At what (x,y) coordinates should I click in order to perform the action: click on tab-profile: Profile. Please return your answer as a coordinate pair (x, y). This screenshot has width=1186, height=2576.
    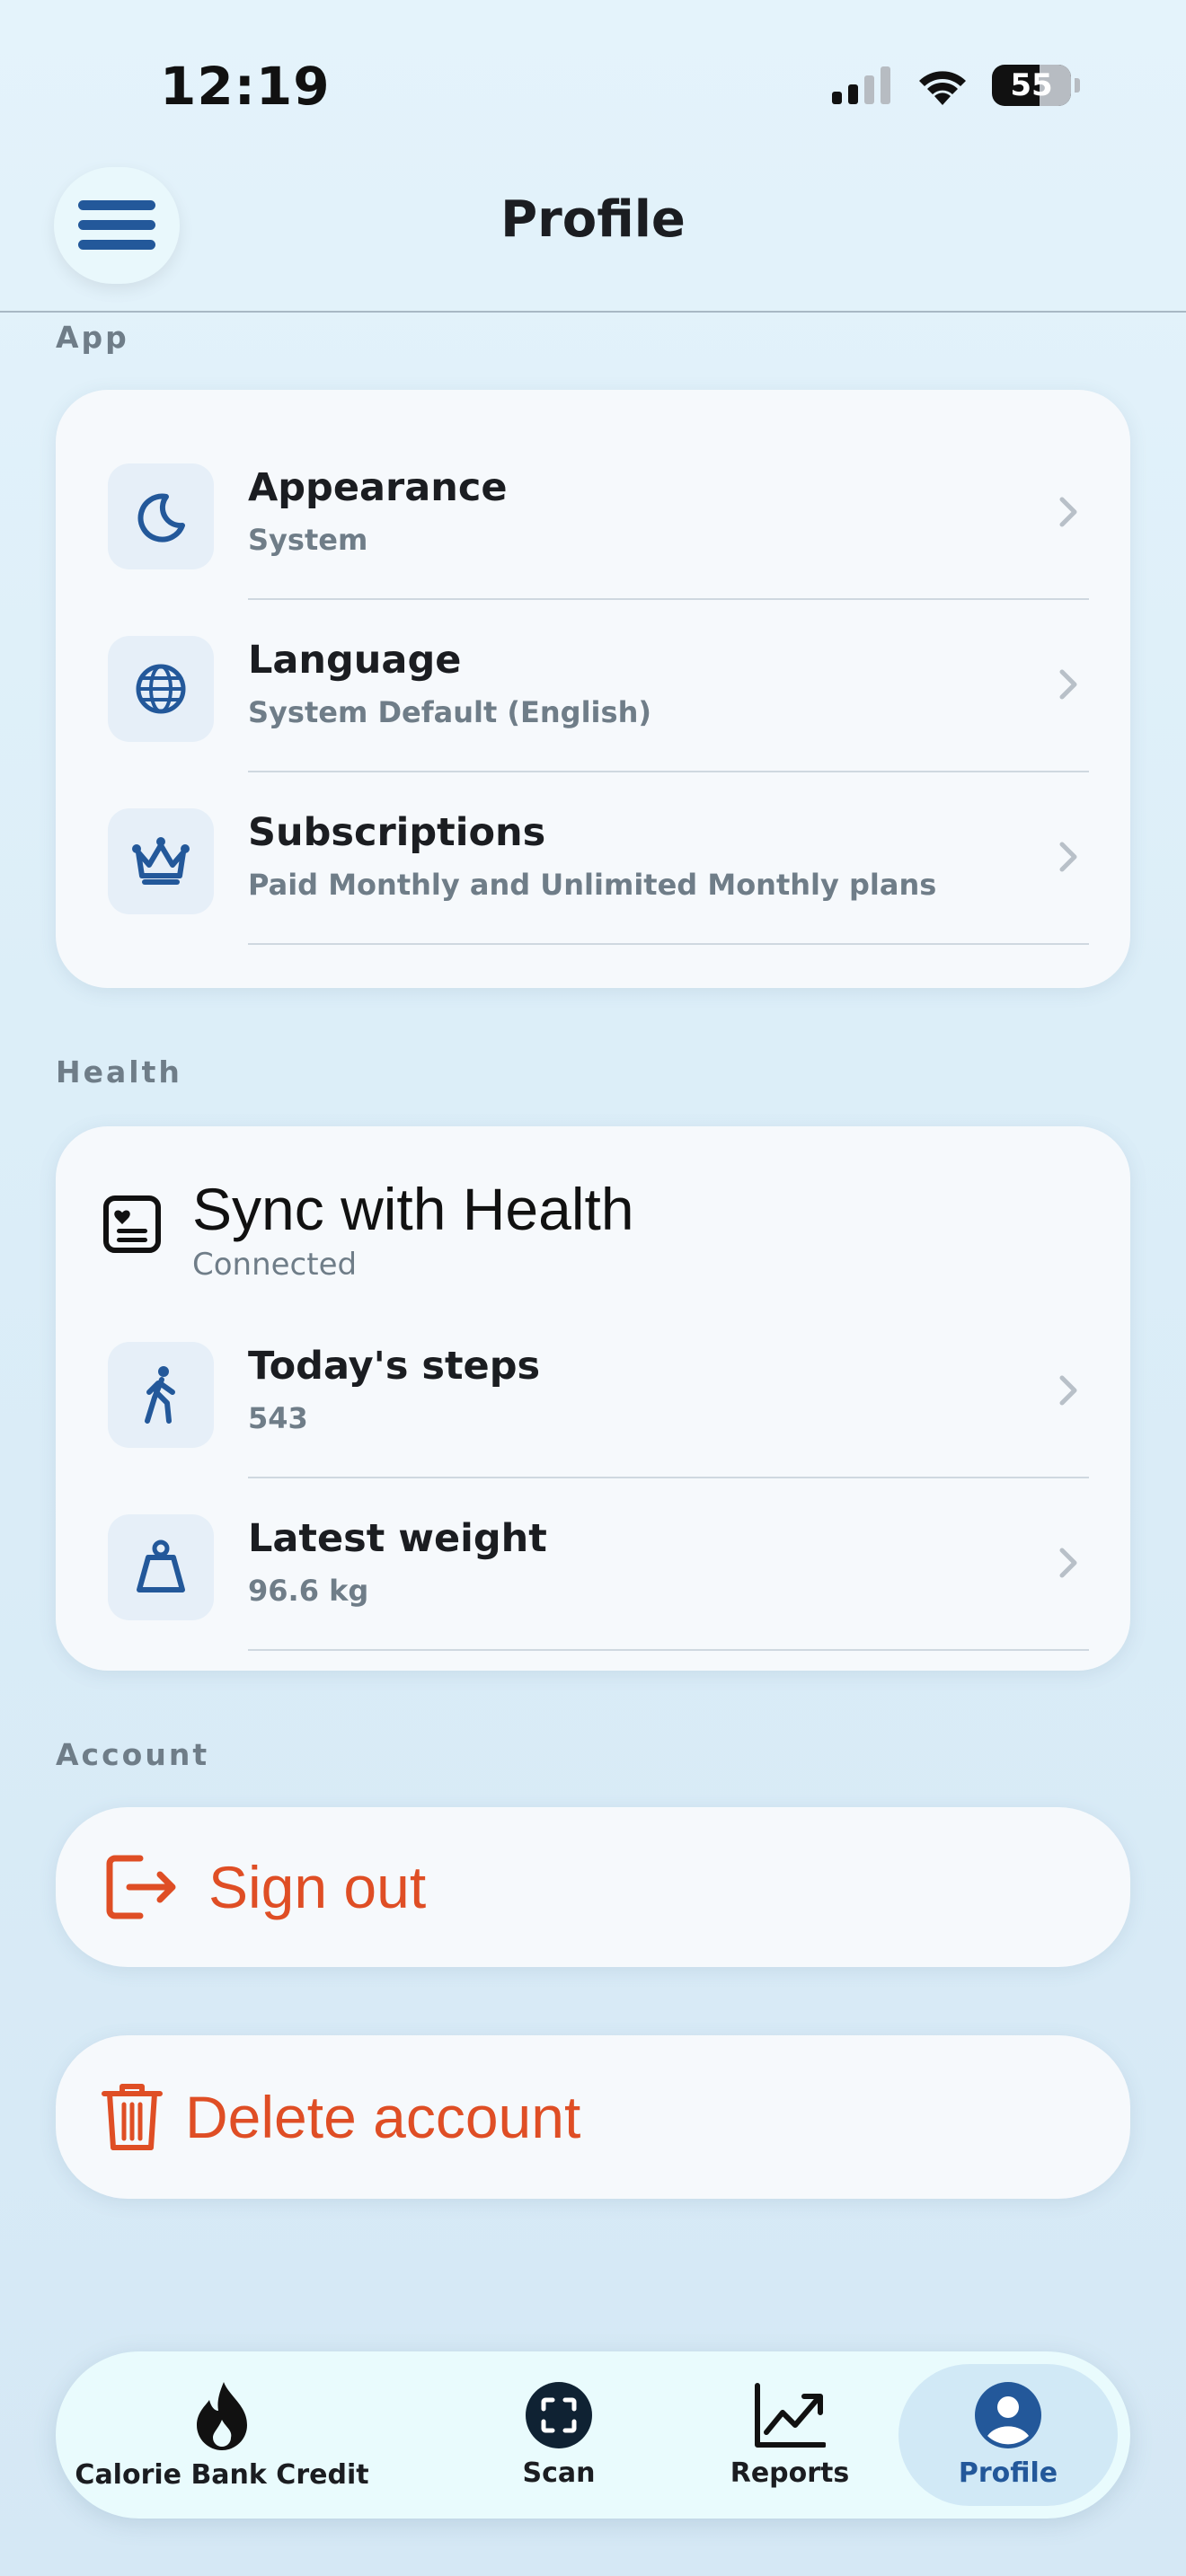
    Looking at the image, I should click on (1008, 2435).